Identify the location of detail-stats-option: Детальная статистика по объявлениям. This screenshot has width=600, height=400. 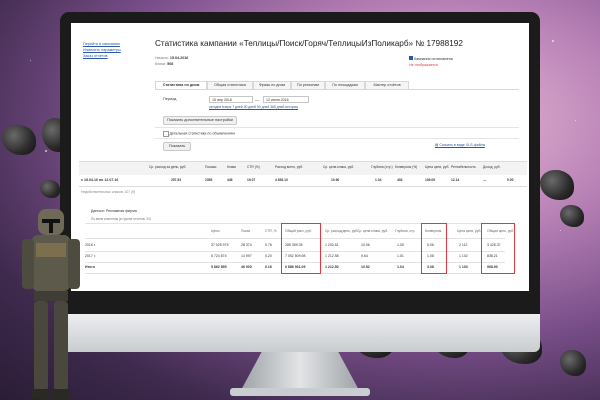
(199, 134).